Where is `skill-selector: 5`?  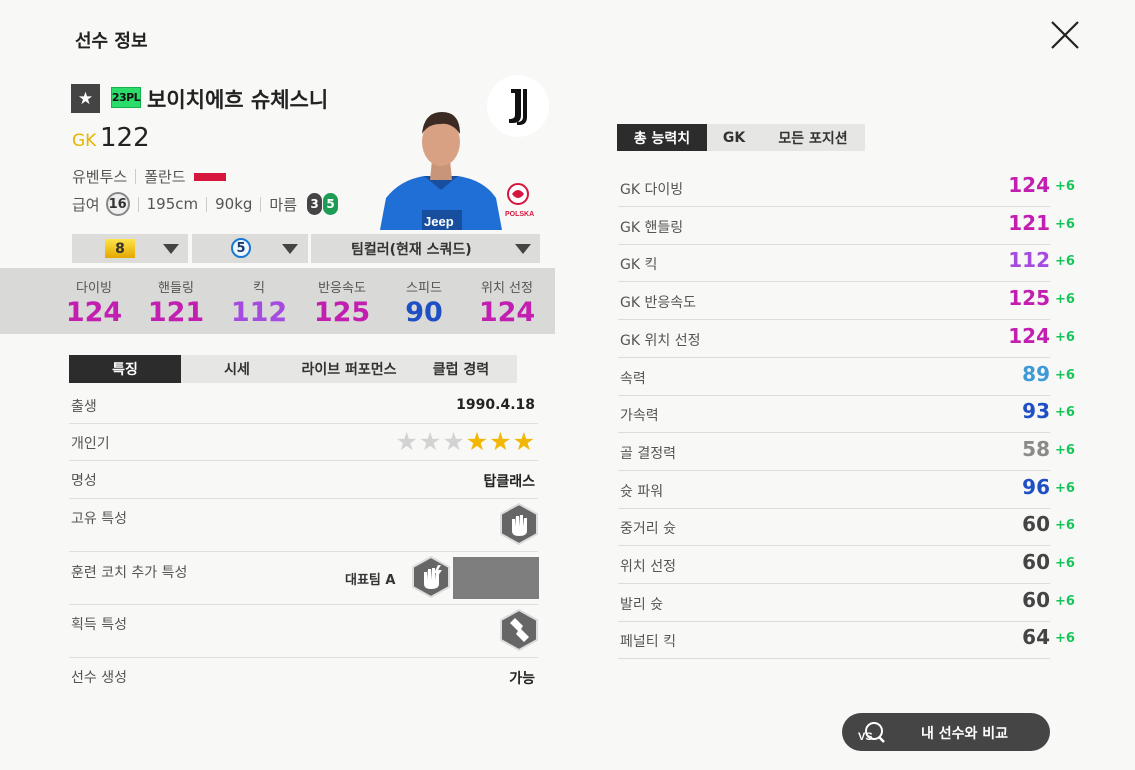 skill-selector: 5 is located at coordinates (250, 248).